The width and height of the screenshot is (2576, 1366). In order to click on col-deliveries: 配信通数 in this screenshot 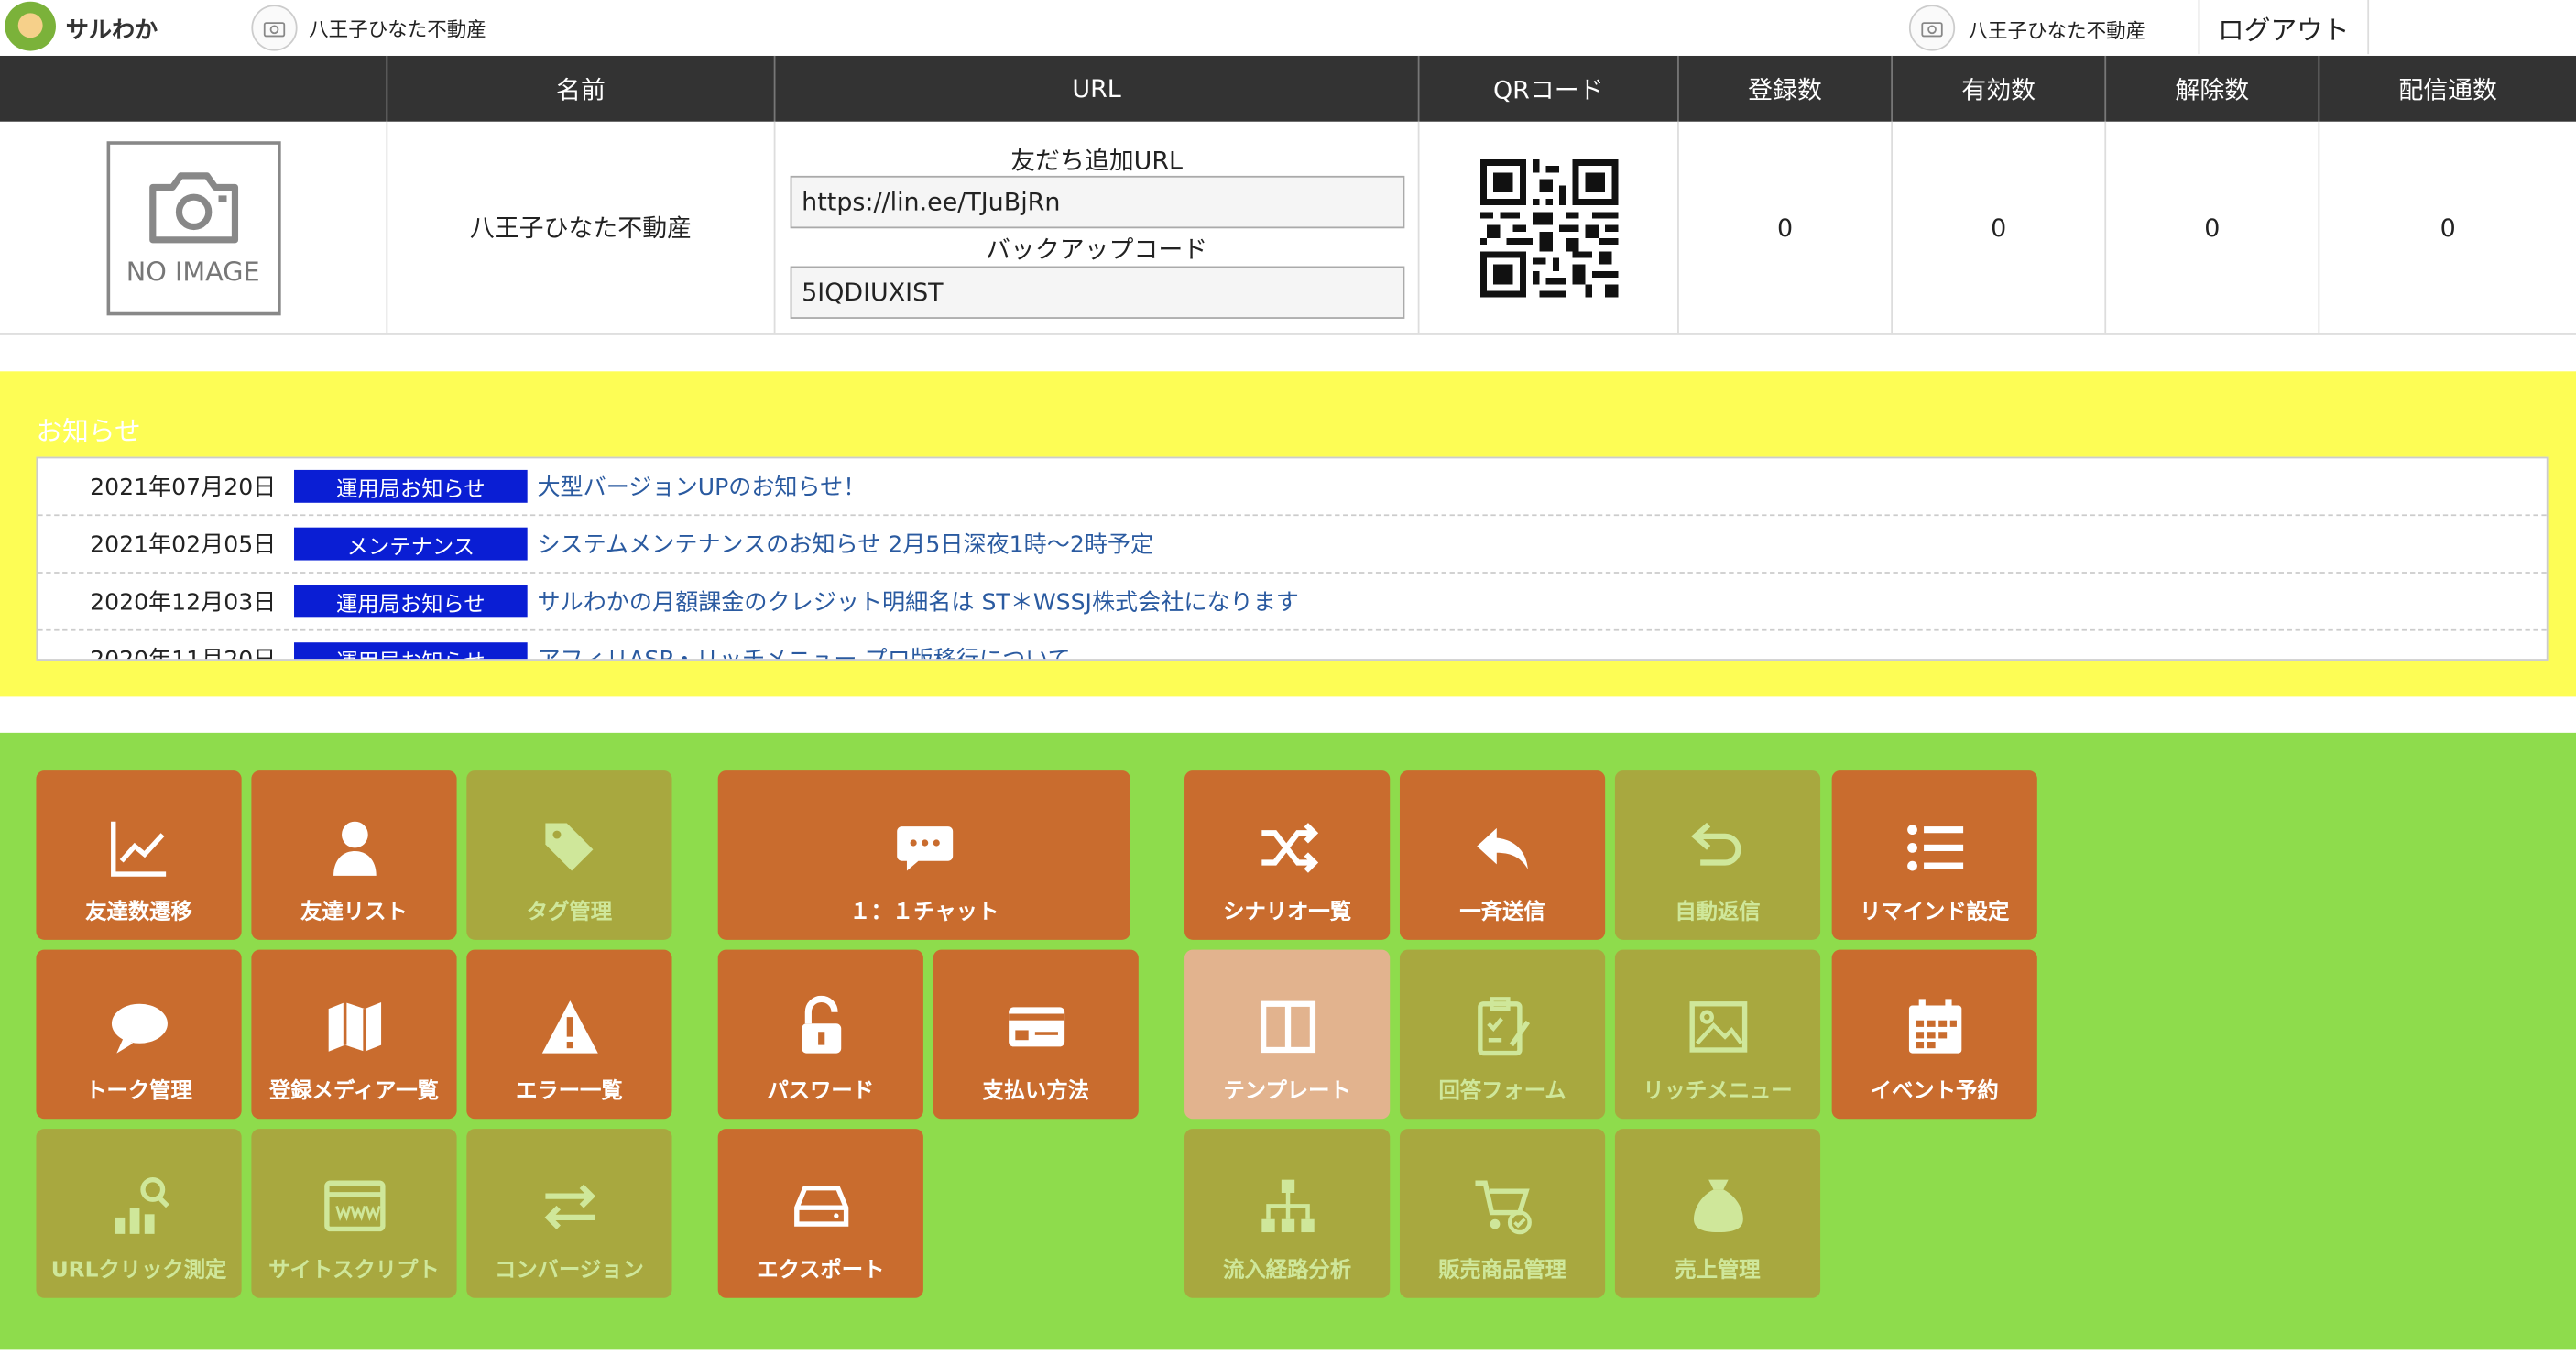, I will do `click(2448, 89)`.